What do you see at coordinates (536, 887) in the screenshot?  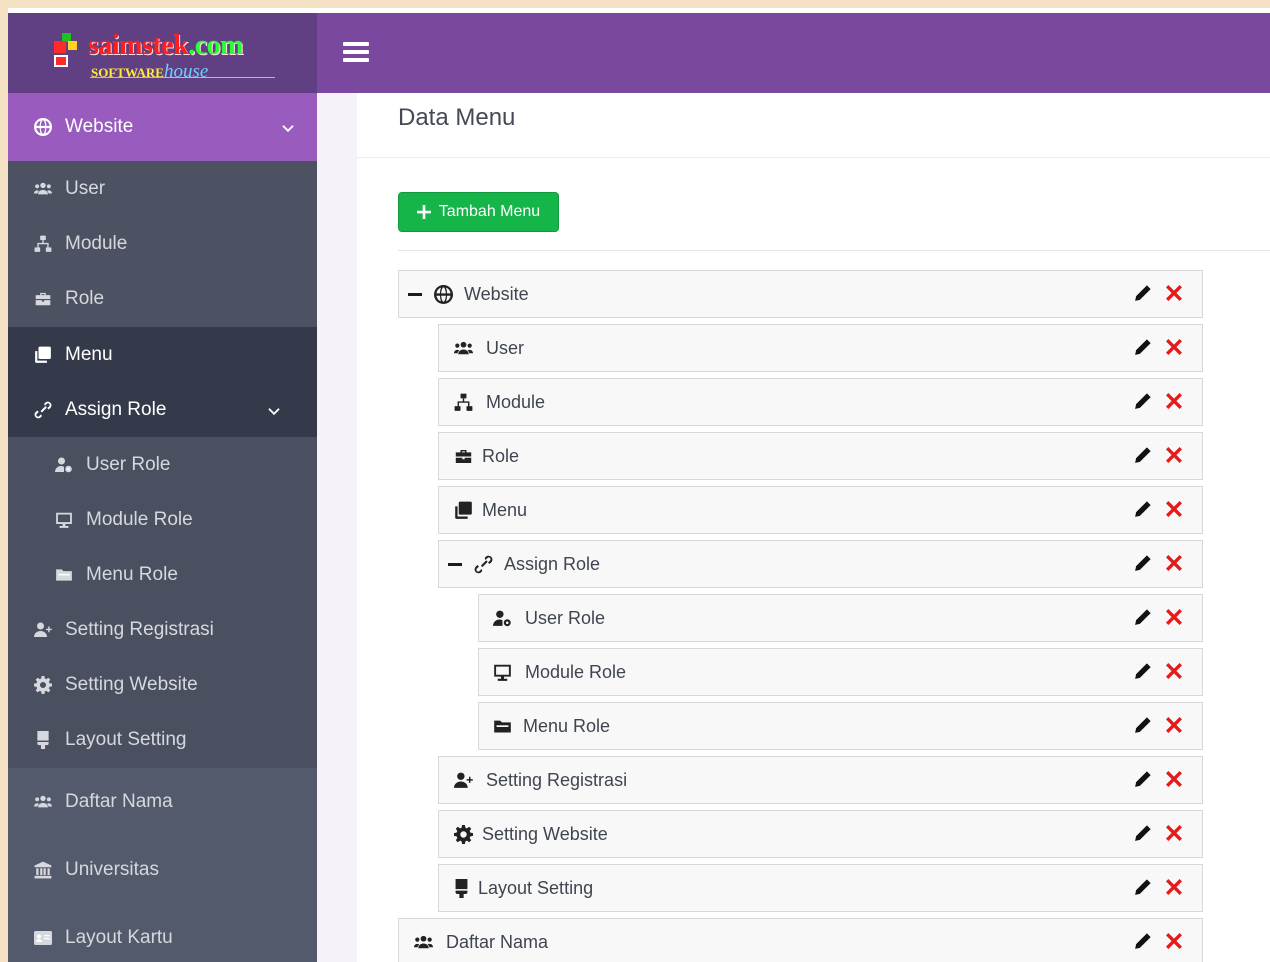 I see `tree-row-label: Layout Setting` at bounding box center [536, 887].